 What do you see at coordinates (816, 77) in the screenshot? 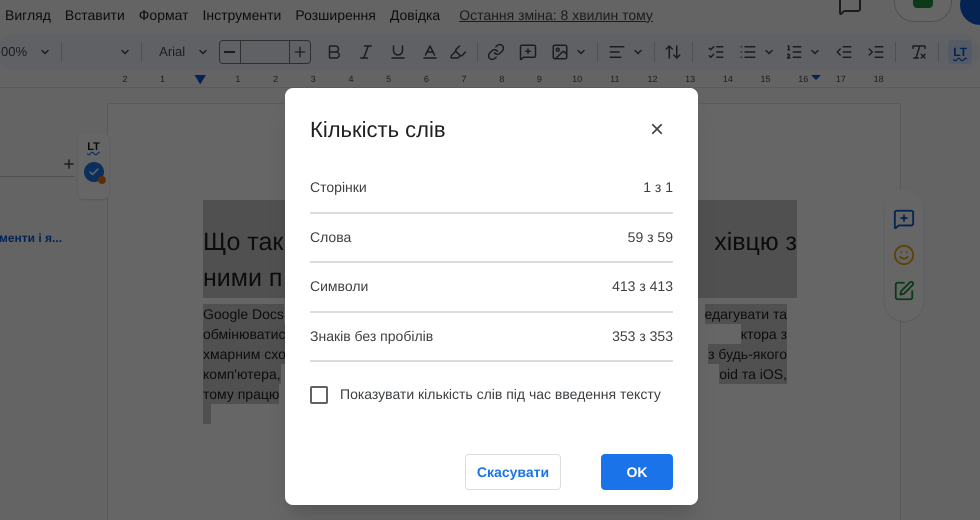
I see `right-indent-marker-icon` at bounding box center [816, 77].